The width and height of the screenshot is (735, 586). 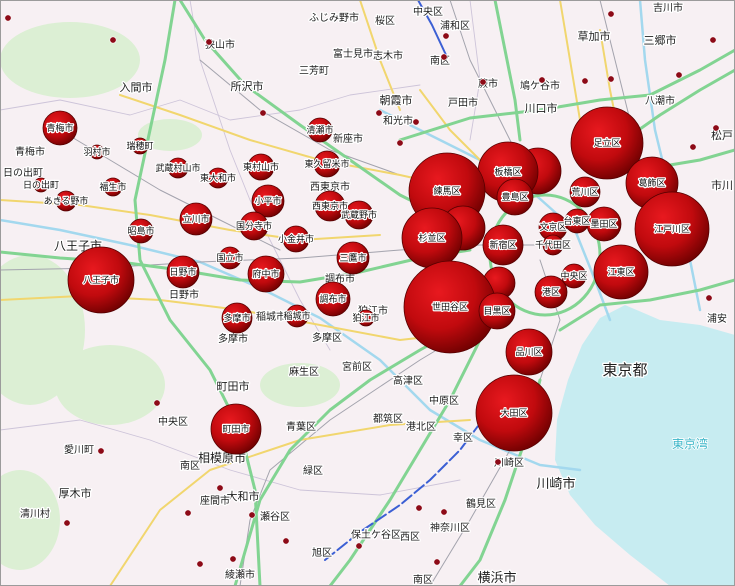 I want to click on municipality-bubble-label: 日の出町, so click(x=41, y=185).